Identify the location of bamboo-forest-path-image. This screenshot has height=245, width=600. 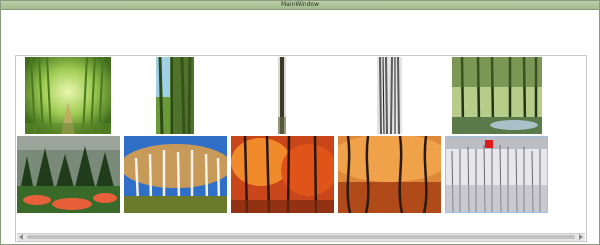
(68, 95).